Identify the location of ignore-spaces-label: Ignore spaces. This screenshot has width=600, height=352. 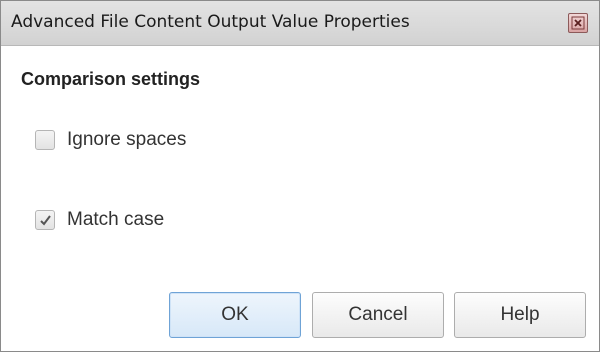
(126, 140).